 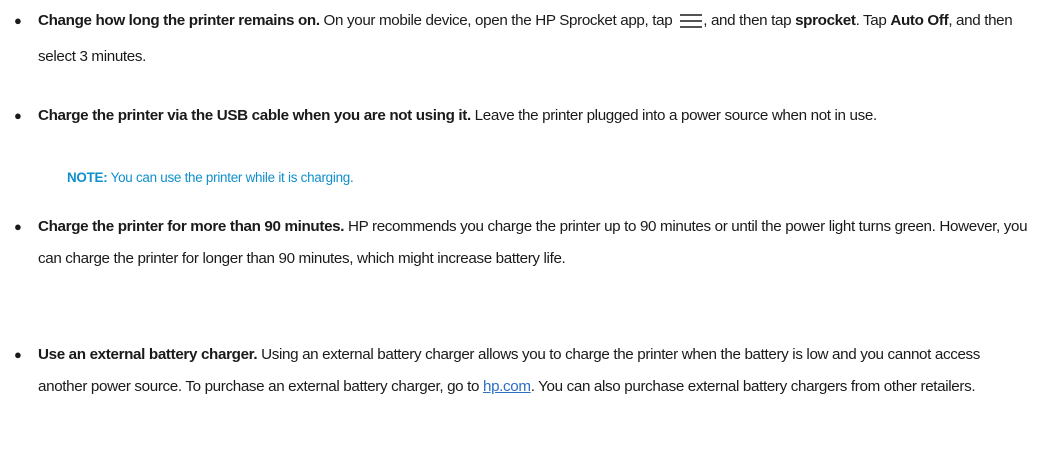 What do you see at coordinates (919, 20) in the screenshot?
I see `item-bold-auto-off: Auto Off` at bounding box center [919, 20].